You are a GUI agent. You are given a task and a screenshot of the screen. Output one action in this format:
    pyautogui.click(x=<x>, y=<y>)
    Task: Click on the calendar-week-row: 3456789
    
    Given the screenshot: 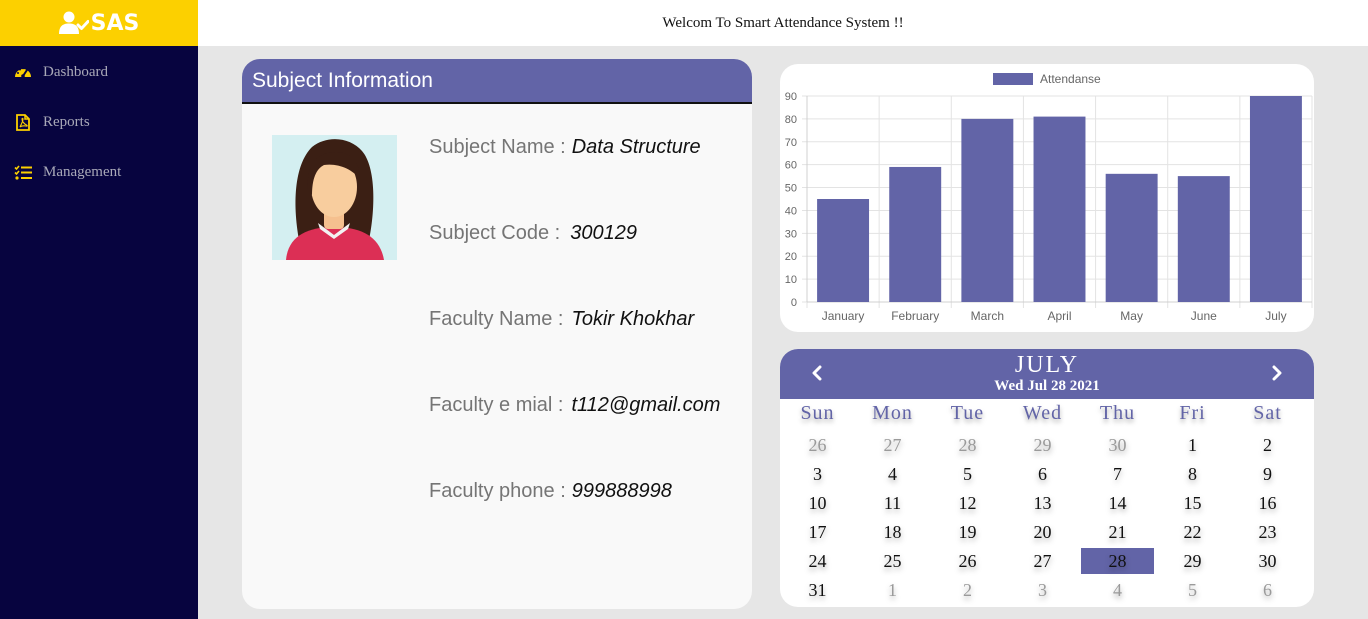 What is the action you would take?
    pyautogui.click(x=1047, y=474)
    